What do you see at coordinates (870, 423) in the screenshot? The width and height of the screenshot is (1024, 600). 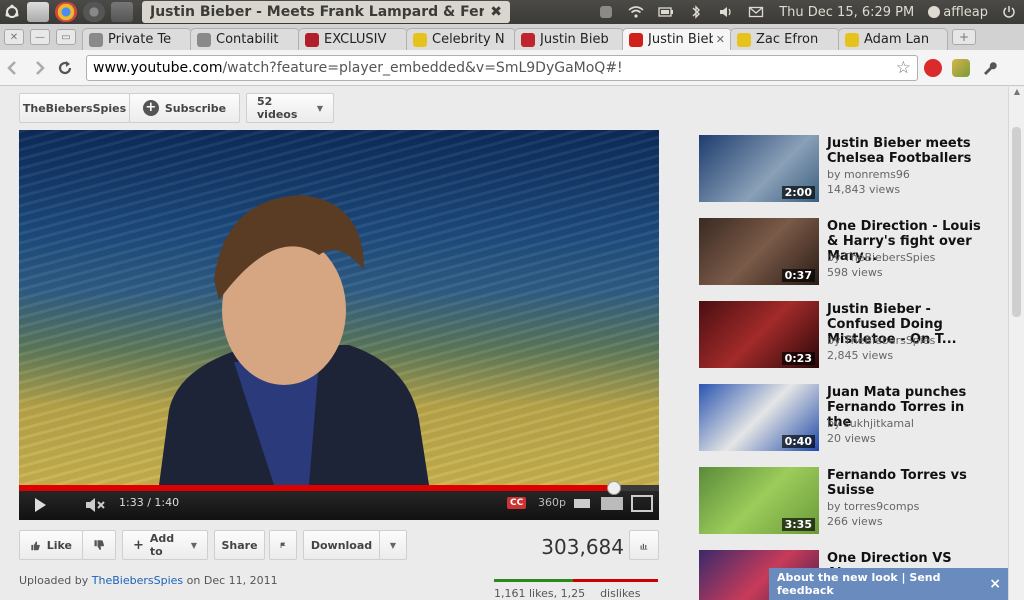 I see `video-uploader: by sukhjitkamal` at bounding box center [870, 423].